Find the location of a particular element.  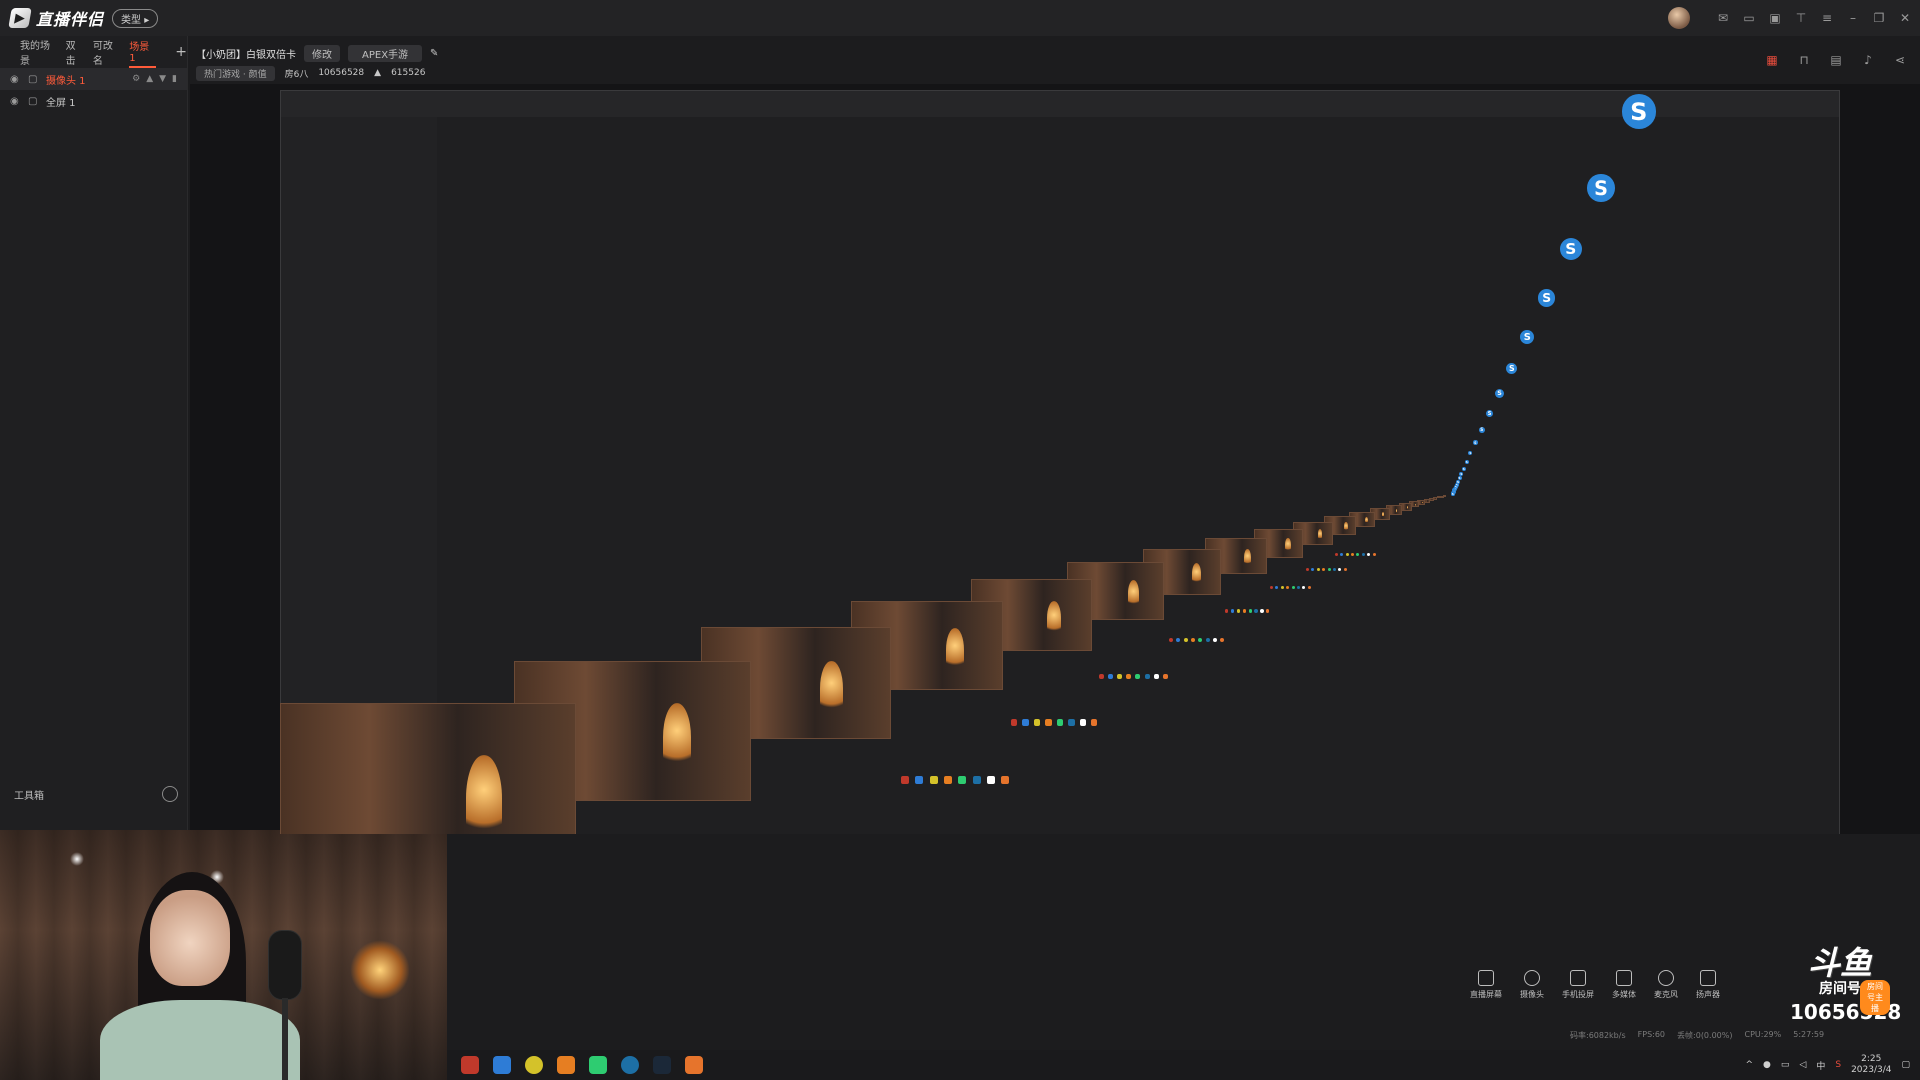

app-icon-orange is located at coordinates (566, 1065).